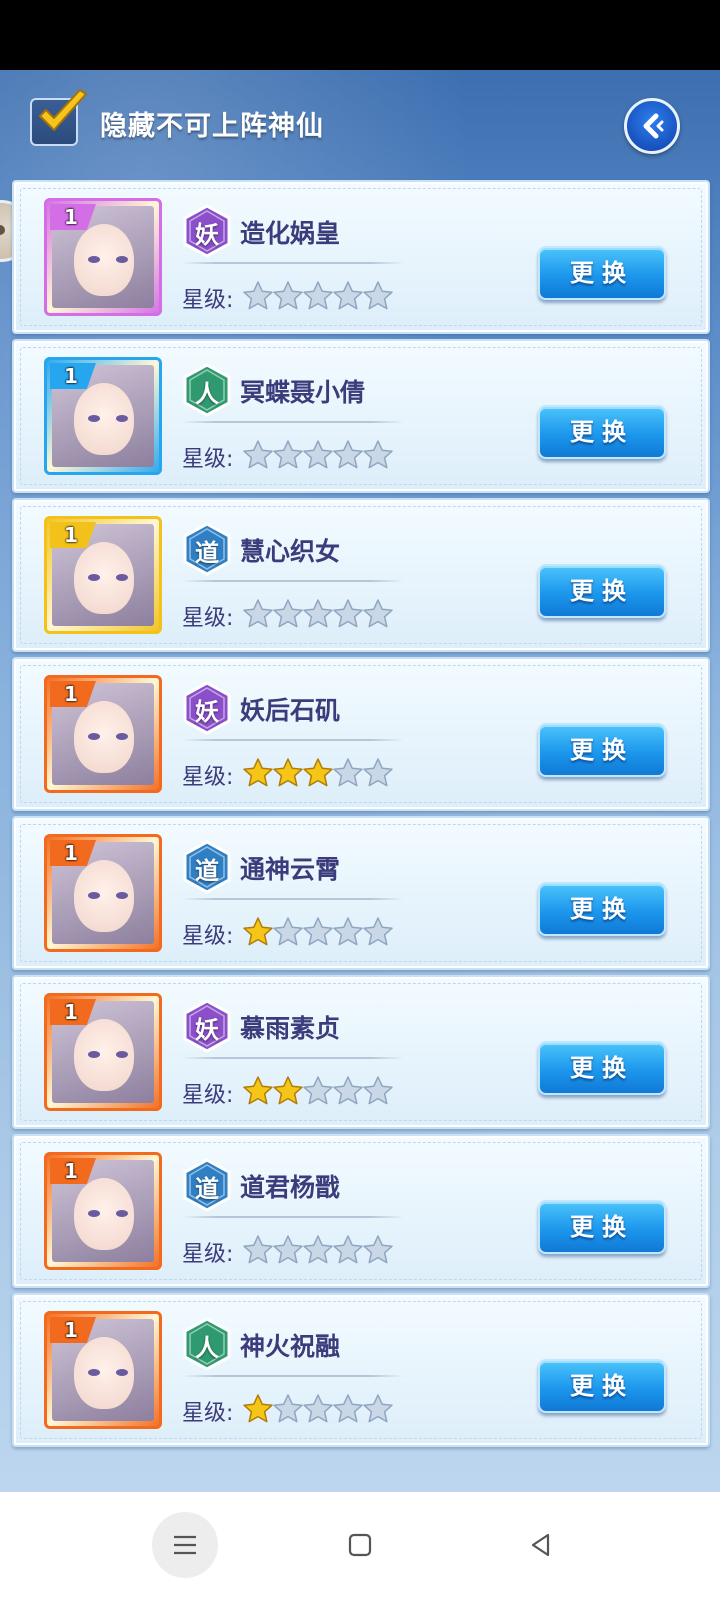 This screenshot has height=1600, width=720. I want to click on hero-card: 1 道 通神云霄 星级: 更换, so click(361, 893).